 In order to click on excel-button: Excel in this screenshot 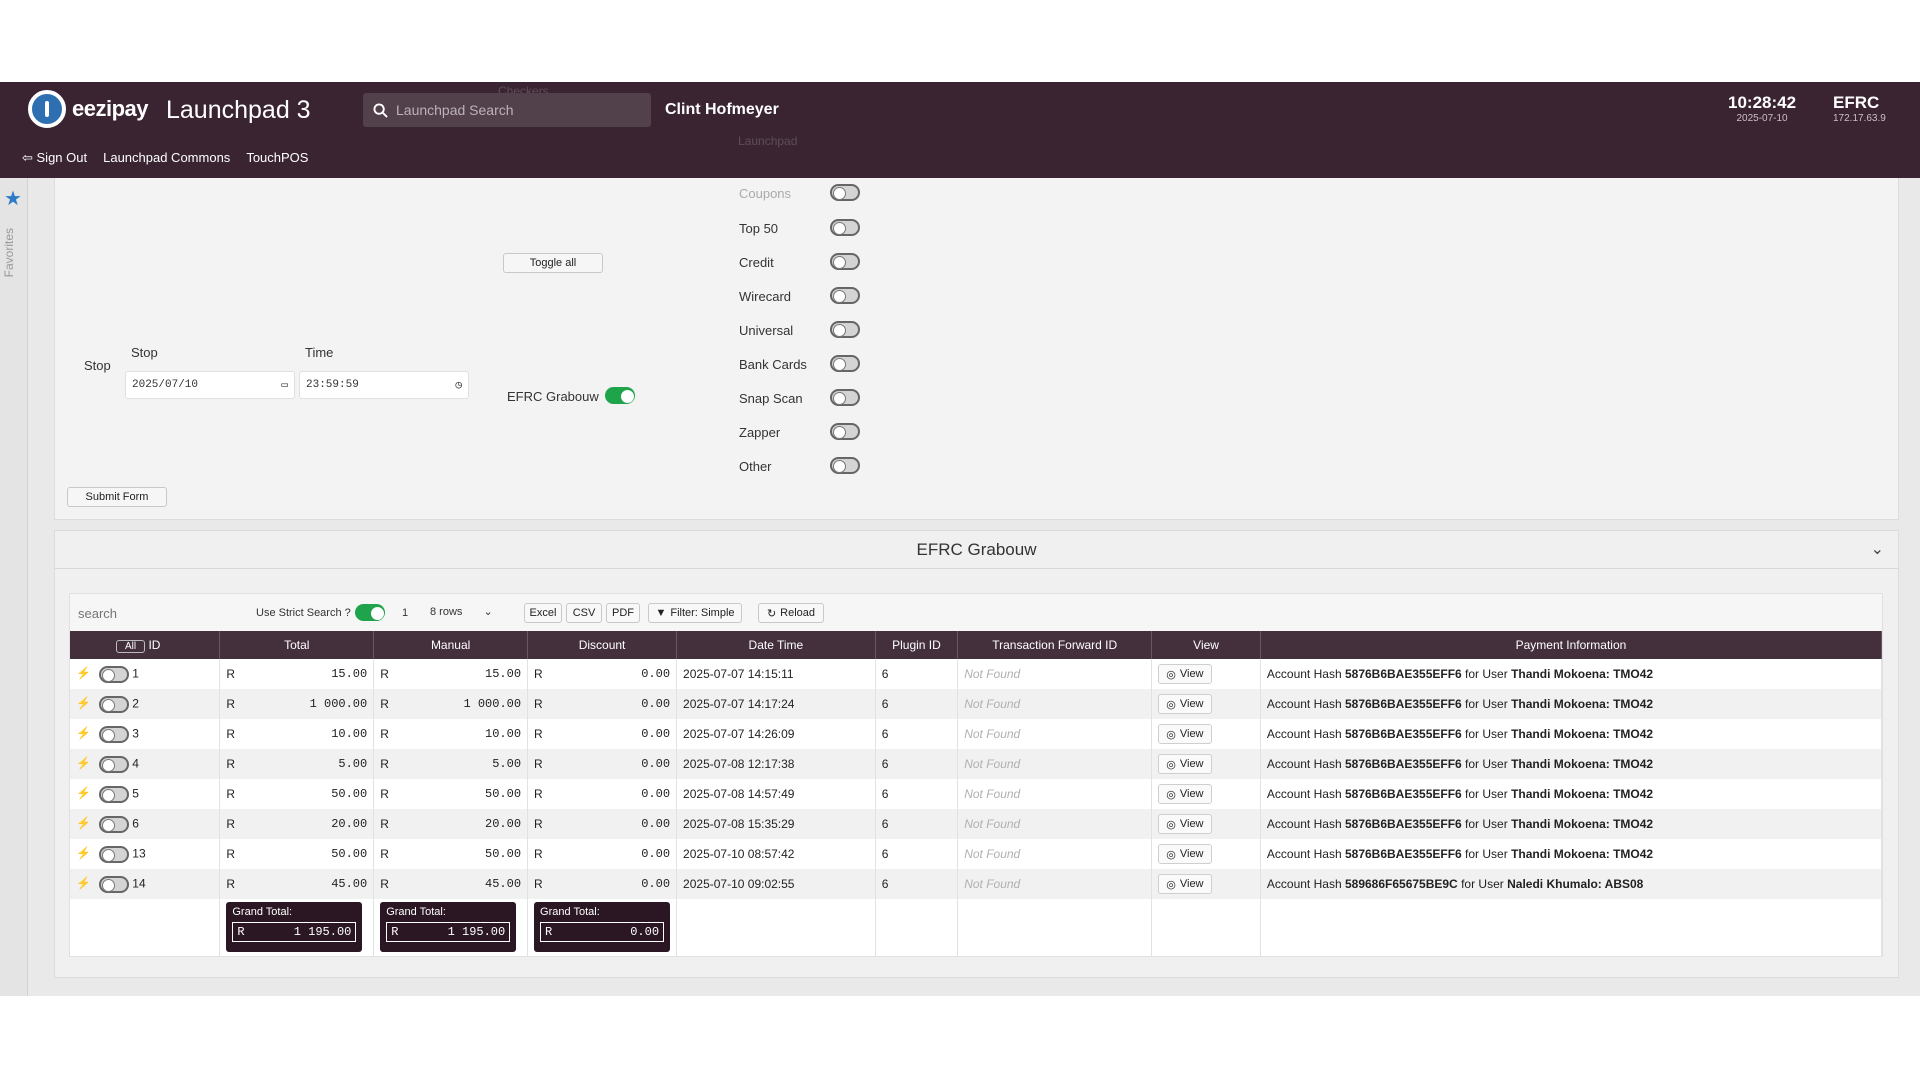, I will do `click(543, 613)`.